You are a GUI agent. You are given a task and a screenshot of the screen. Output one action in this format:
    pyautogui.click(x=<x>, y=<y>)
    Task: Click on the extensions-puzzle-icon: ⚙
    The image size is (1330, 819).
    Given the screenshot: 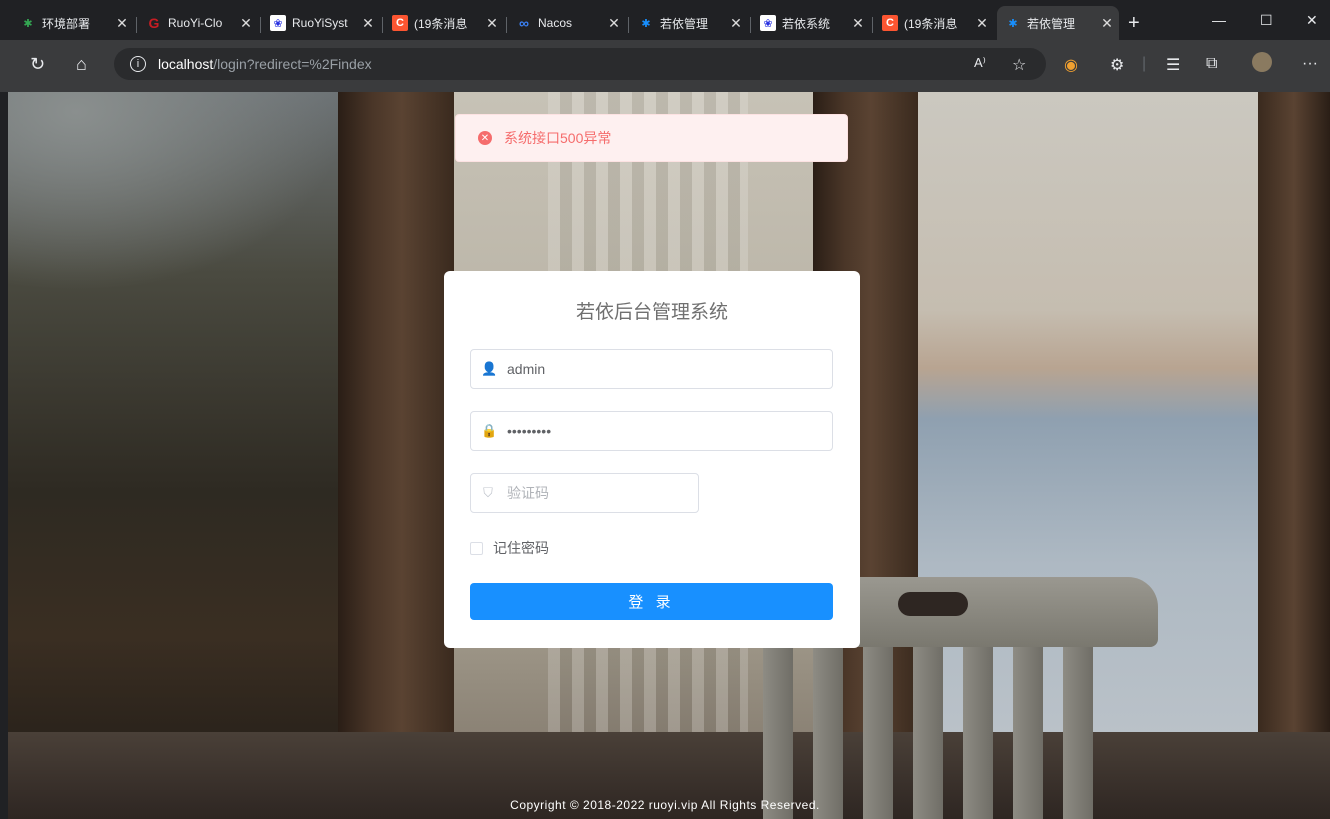 What is the action you would take?
    pyautogui.click(x=1117, y=65)
    